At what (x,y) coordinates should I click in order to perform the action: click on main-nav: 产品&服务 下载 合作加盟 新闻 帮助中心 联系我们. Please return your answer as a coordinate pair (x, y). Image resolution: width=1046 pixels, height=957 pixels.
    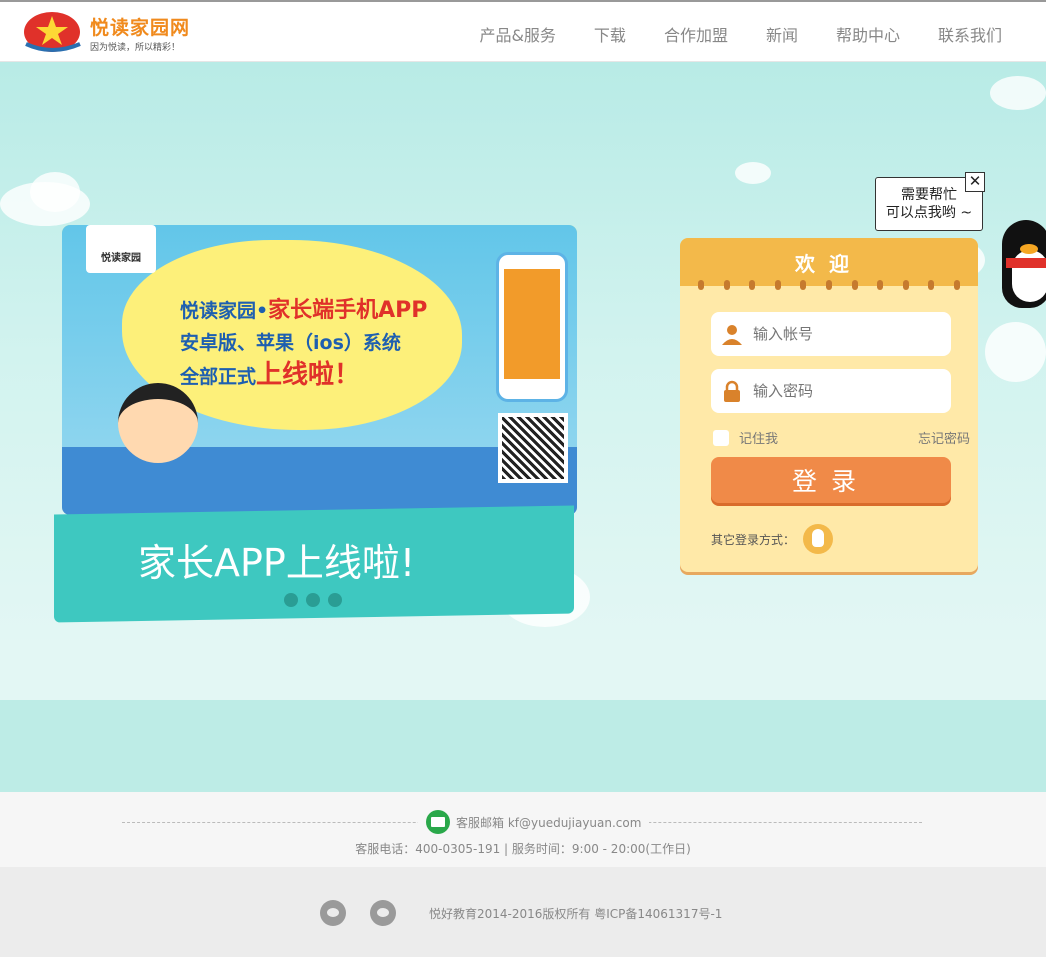
    Looking at the image, I should click on (721, 34).